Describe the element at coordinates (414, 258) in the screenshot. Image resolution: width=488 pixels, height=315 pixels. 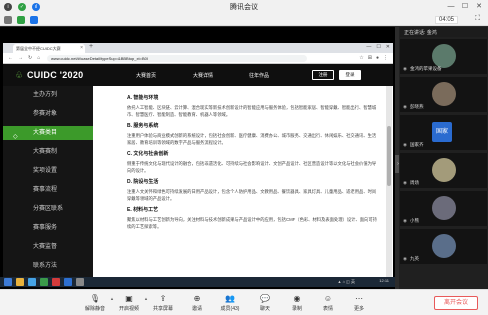
I see `participant-name: 九英` at that location.